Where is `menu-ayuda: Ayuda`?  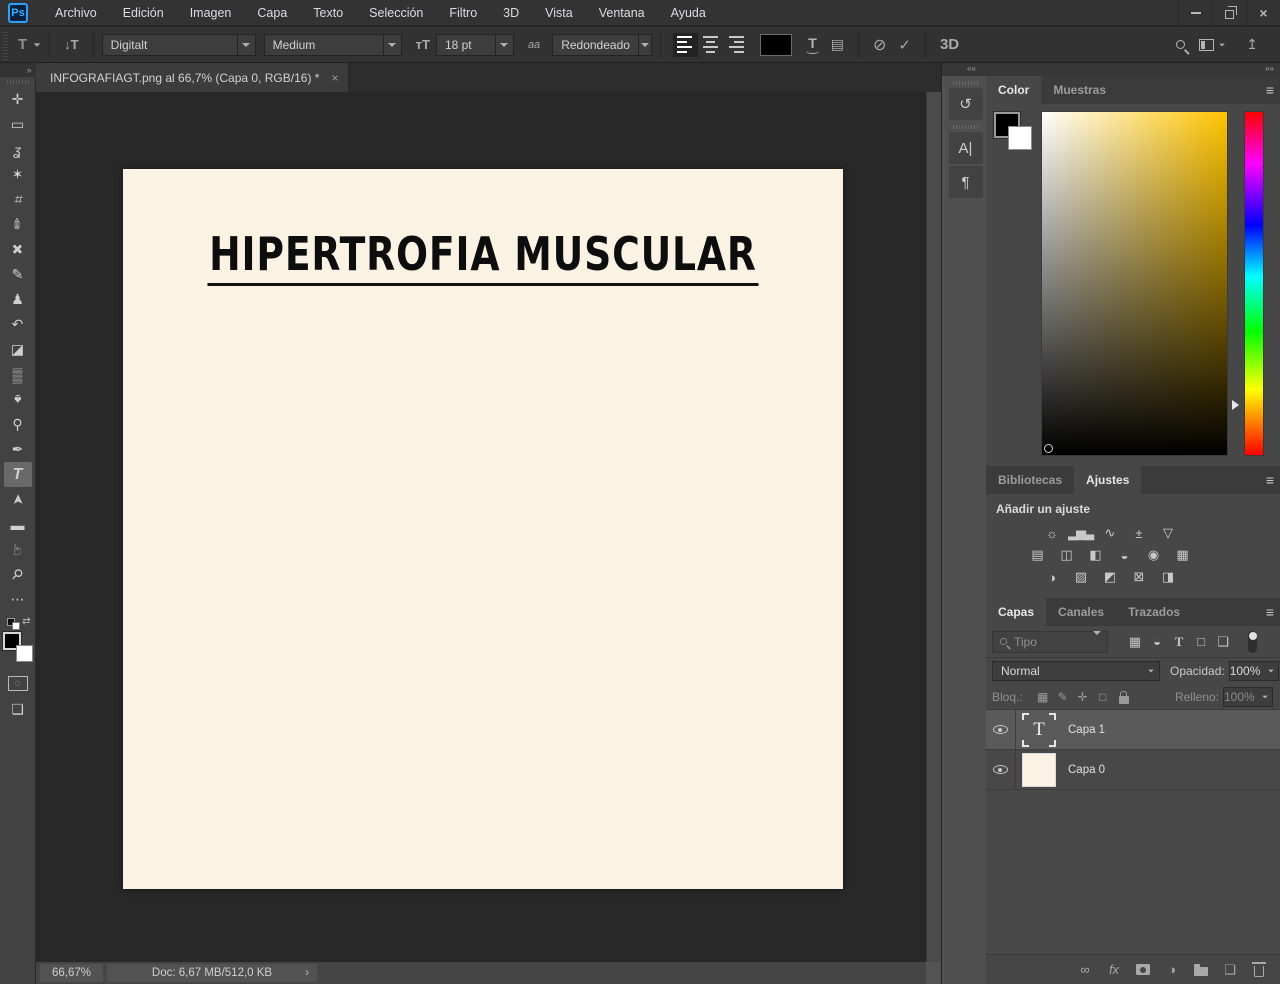 menu-ayuda: Ayuda is located at coordinates (688, 13).